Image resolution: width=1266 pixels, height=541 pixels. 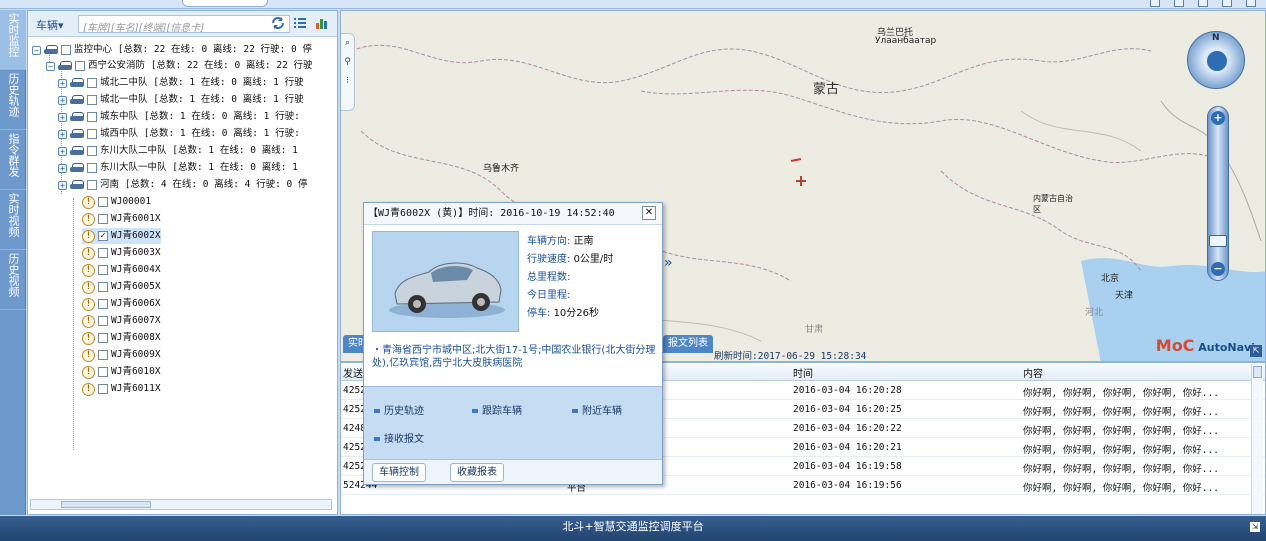 What do you see at coordinates (347, 81) in the screenshot?
I see `map-more-icon: ⁝` at bounding box center [347, 81].